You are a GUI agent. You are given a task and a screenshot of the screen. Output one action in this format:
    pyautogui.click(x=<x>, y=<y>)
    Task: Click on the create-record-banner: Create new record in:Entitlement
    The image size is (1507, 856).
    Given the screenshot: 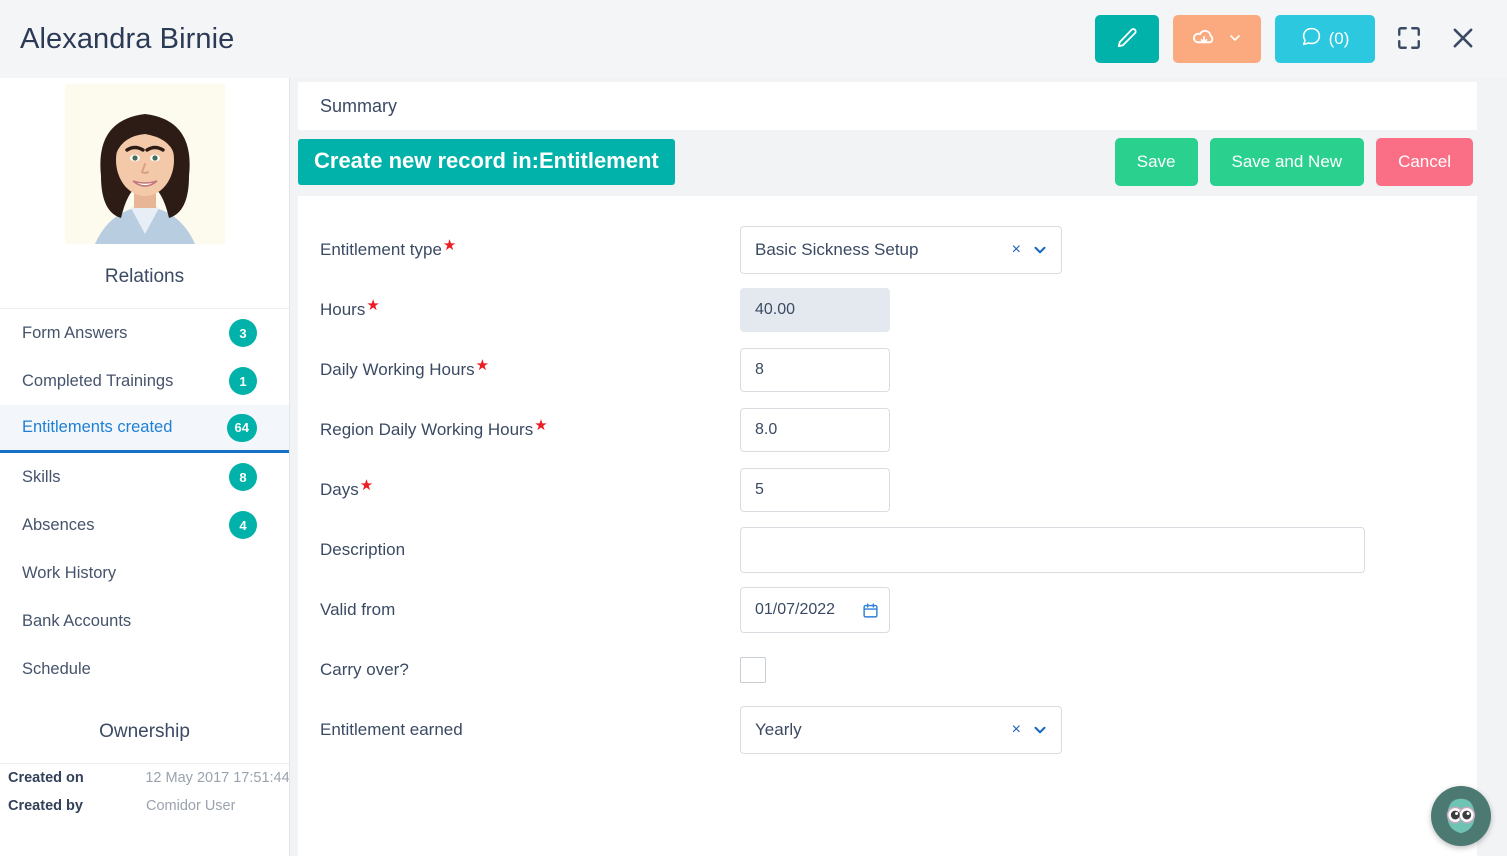 What is the action you would take?
    pyautogui.click(x=486, y=162)
    